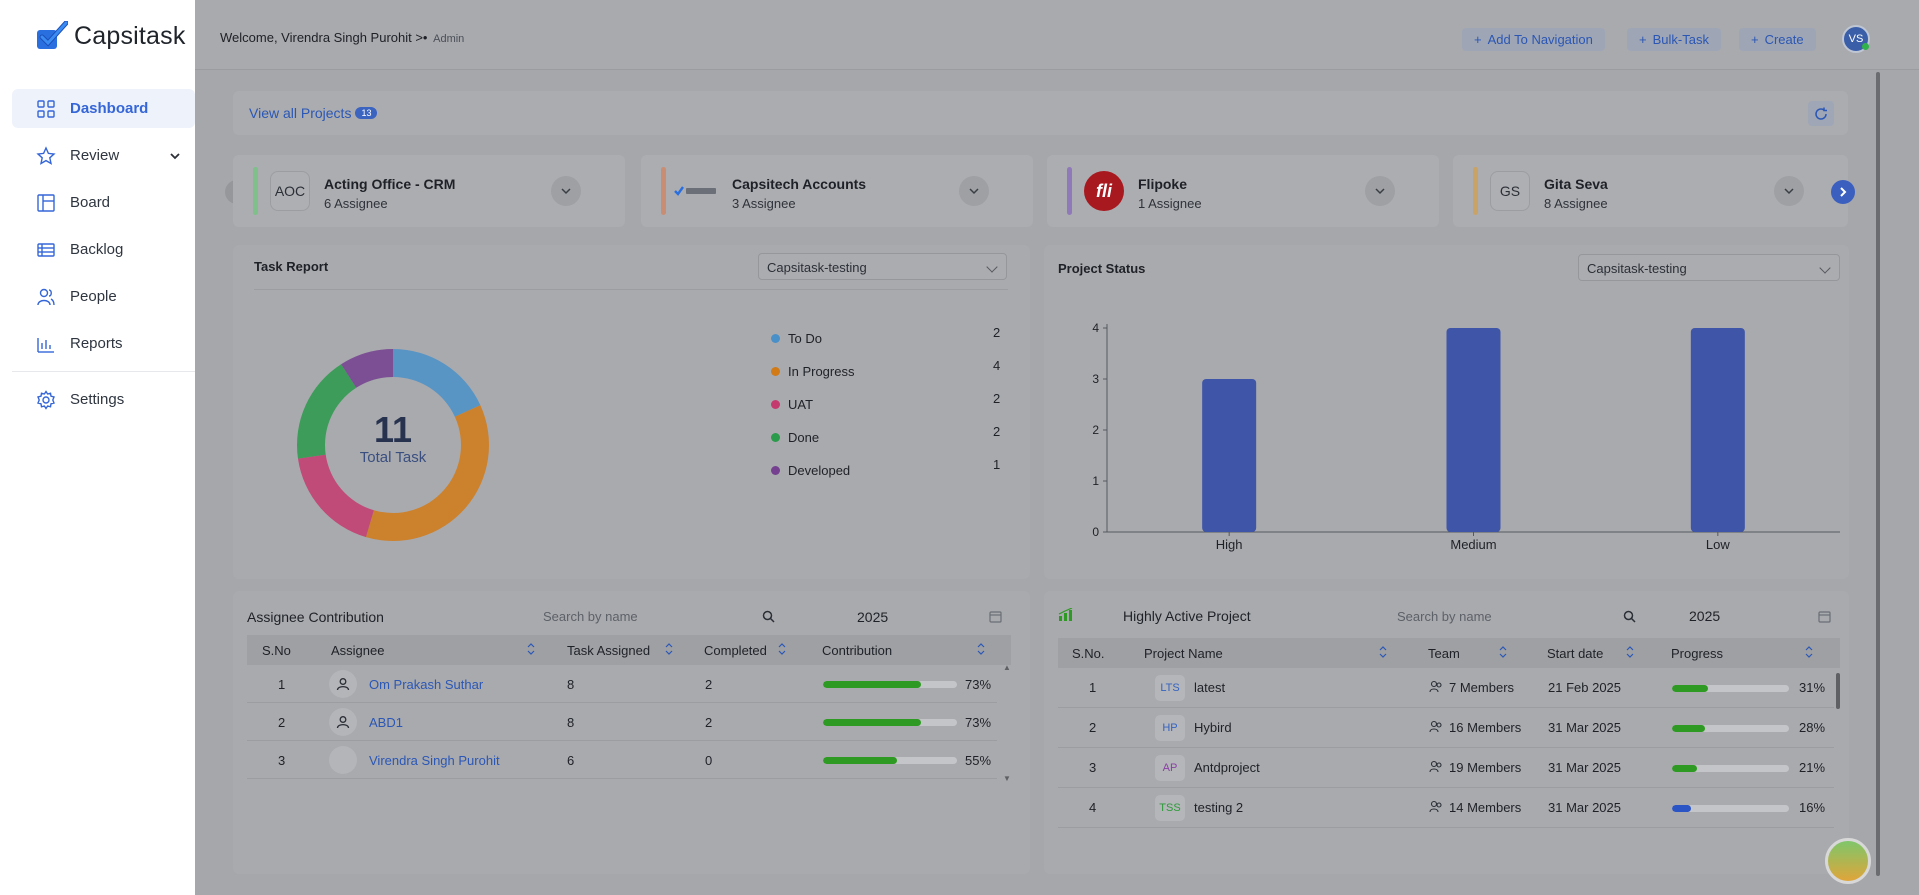 The height and width of the screenshot is (895, 1919). I want to click on project-code-avatar: AOC, so click(290, 191).